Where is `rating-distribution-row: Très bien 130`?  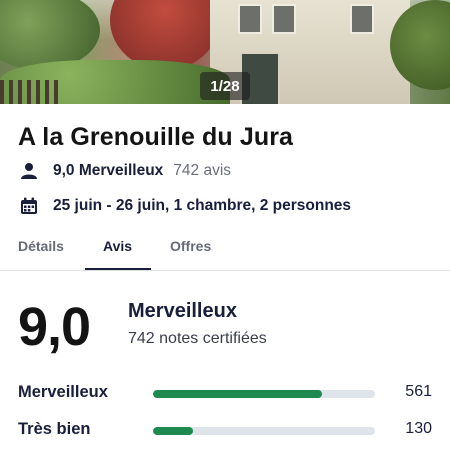
rating-distribution-row: Très bien 130 is located at coordinates (225, 432).